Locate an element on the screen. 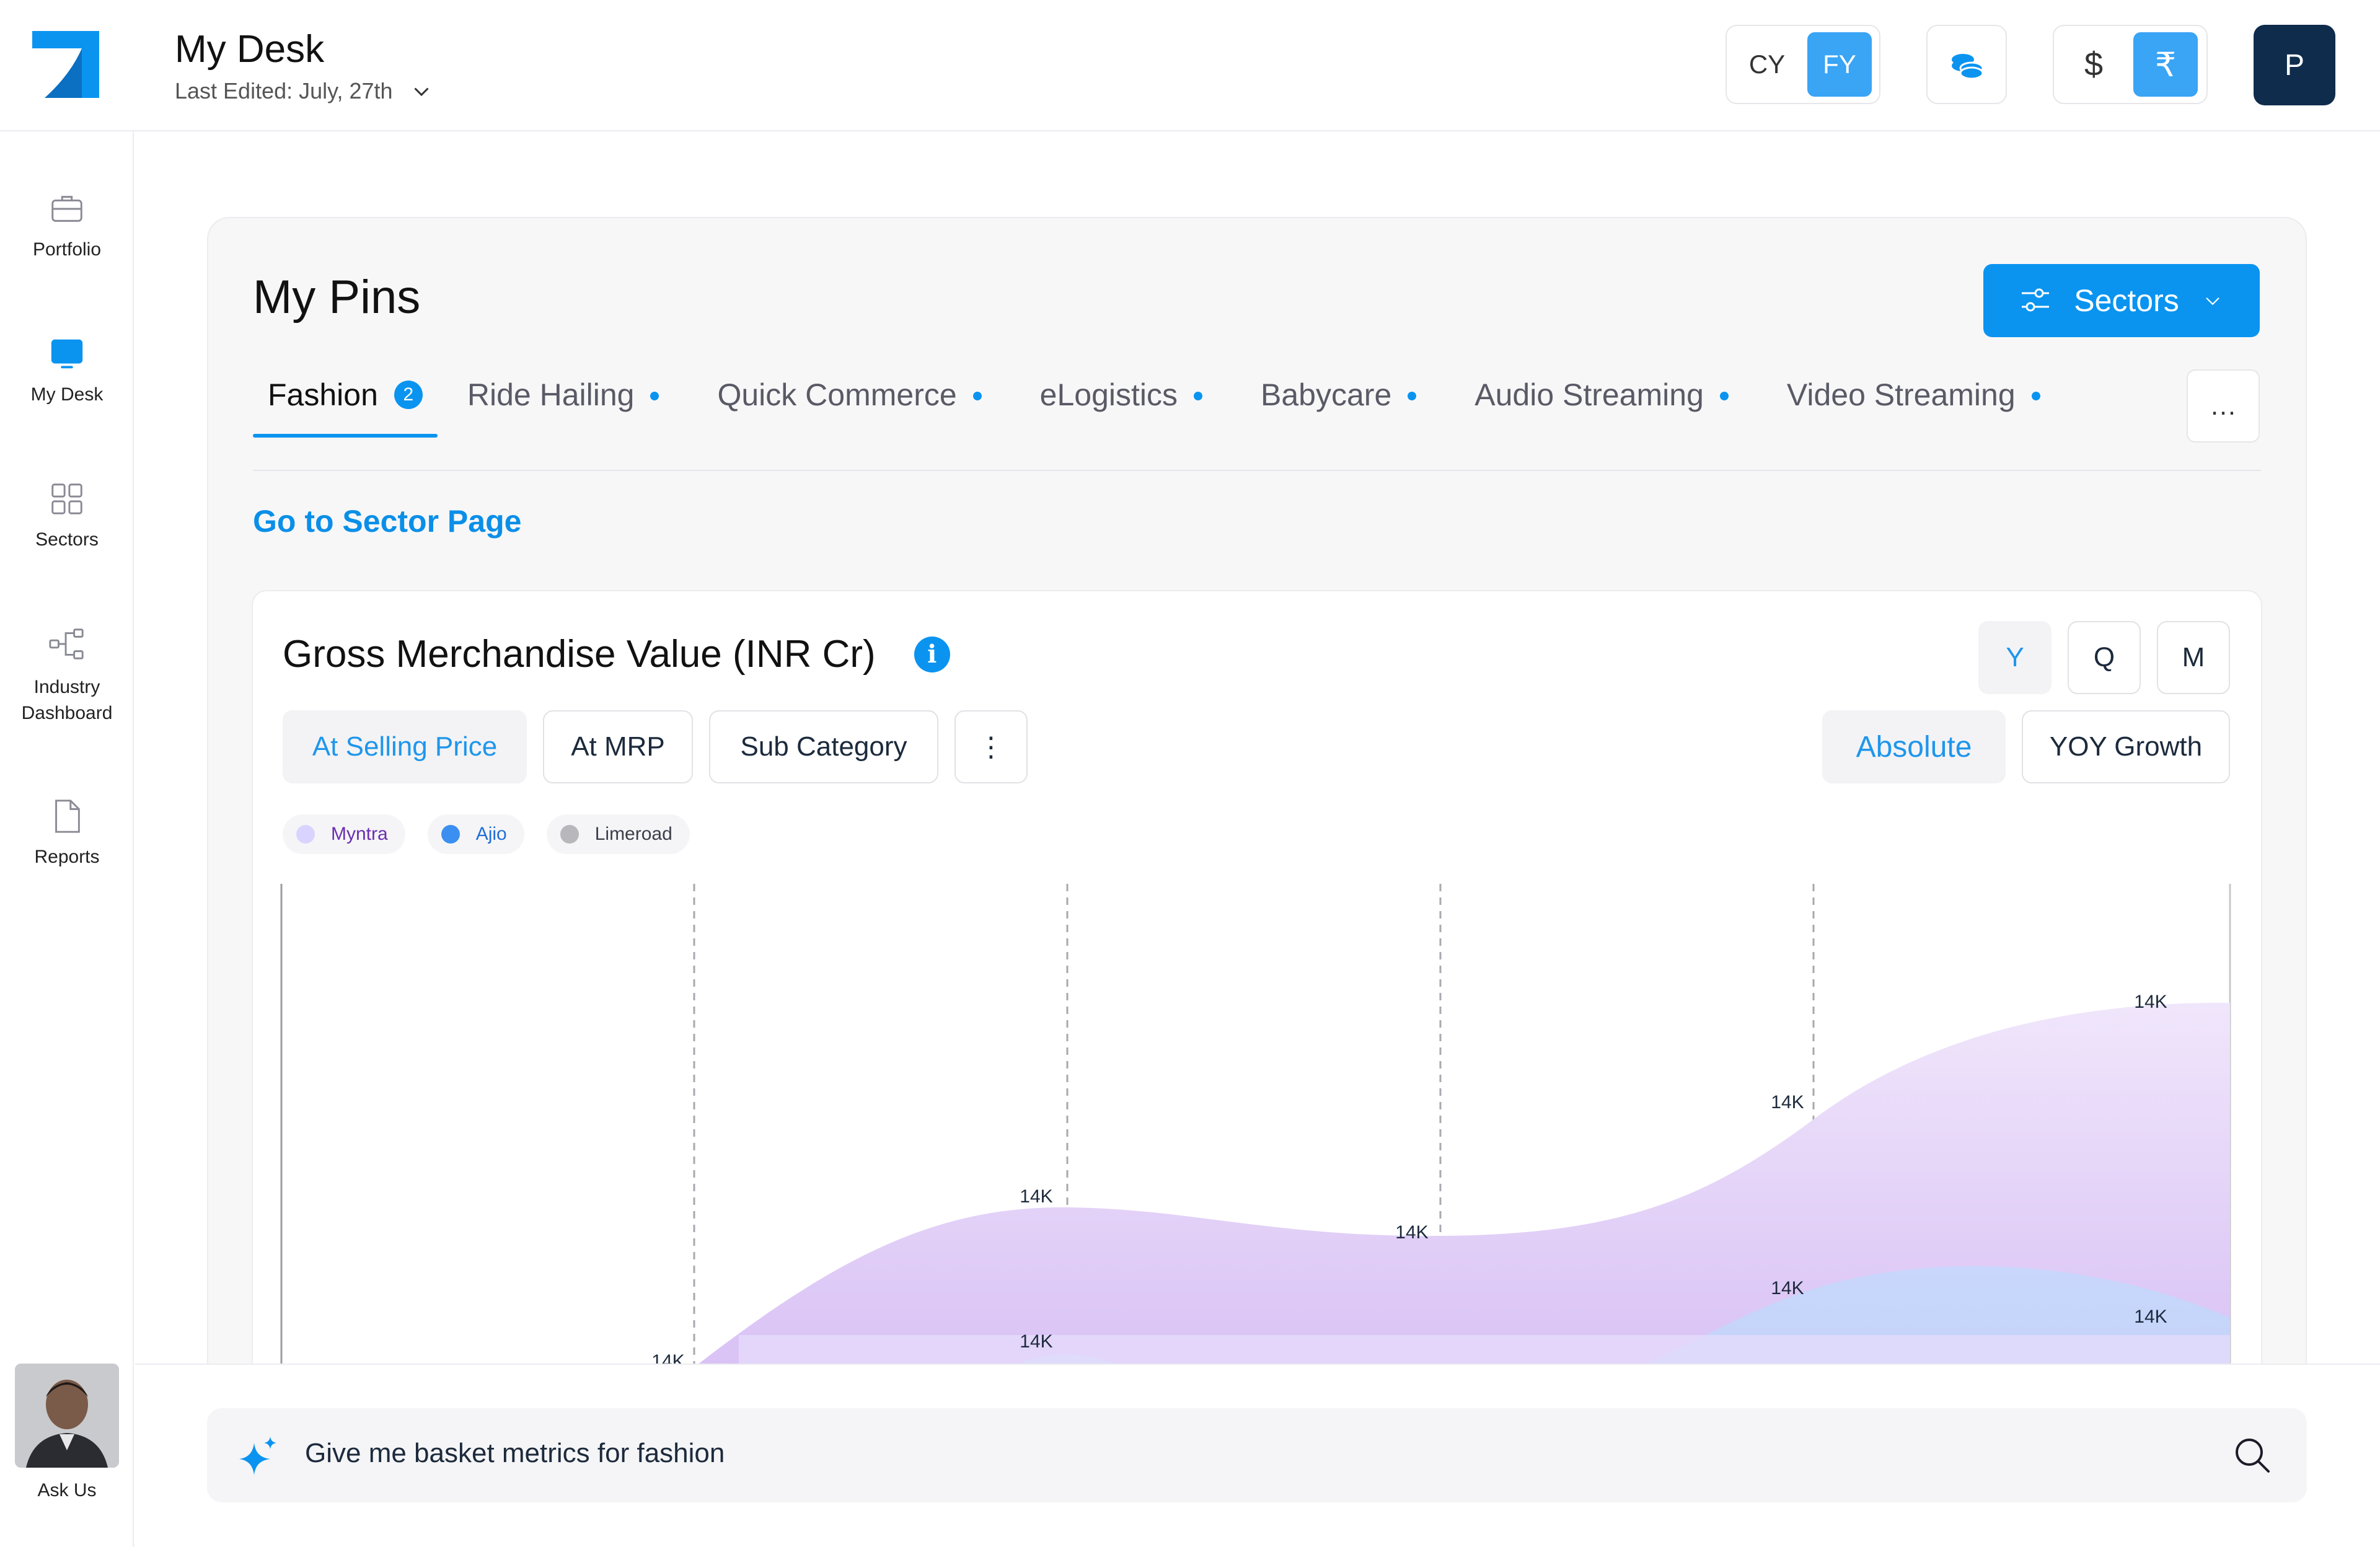 The image size is (2380, 1547). my-pins-title: My Pins is located at coordinates (337, 297).